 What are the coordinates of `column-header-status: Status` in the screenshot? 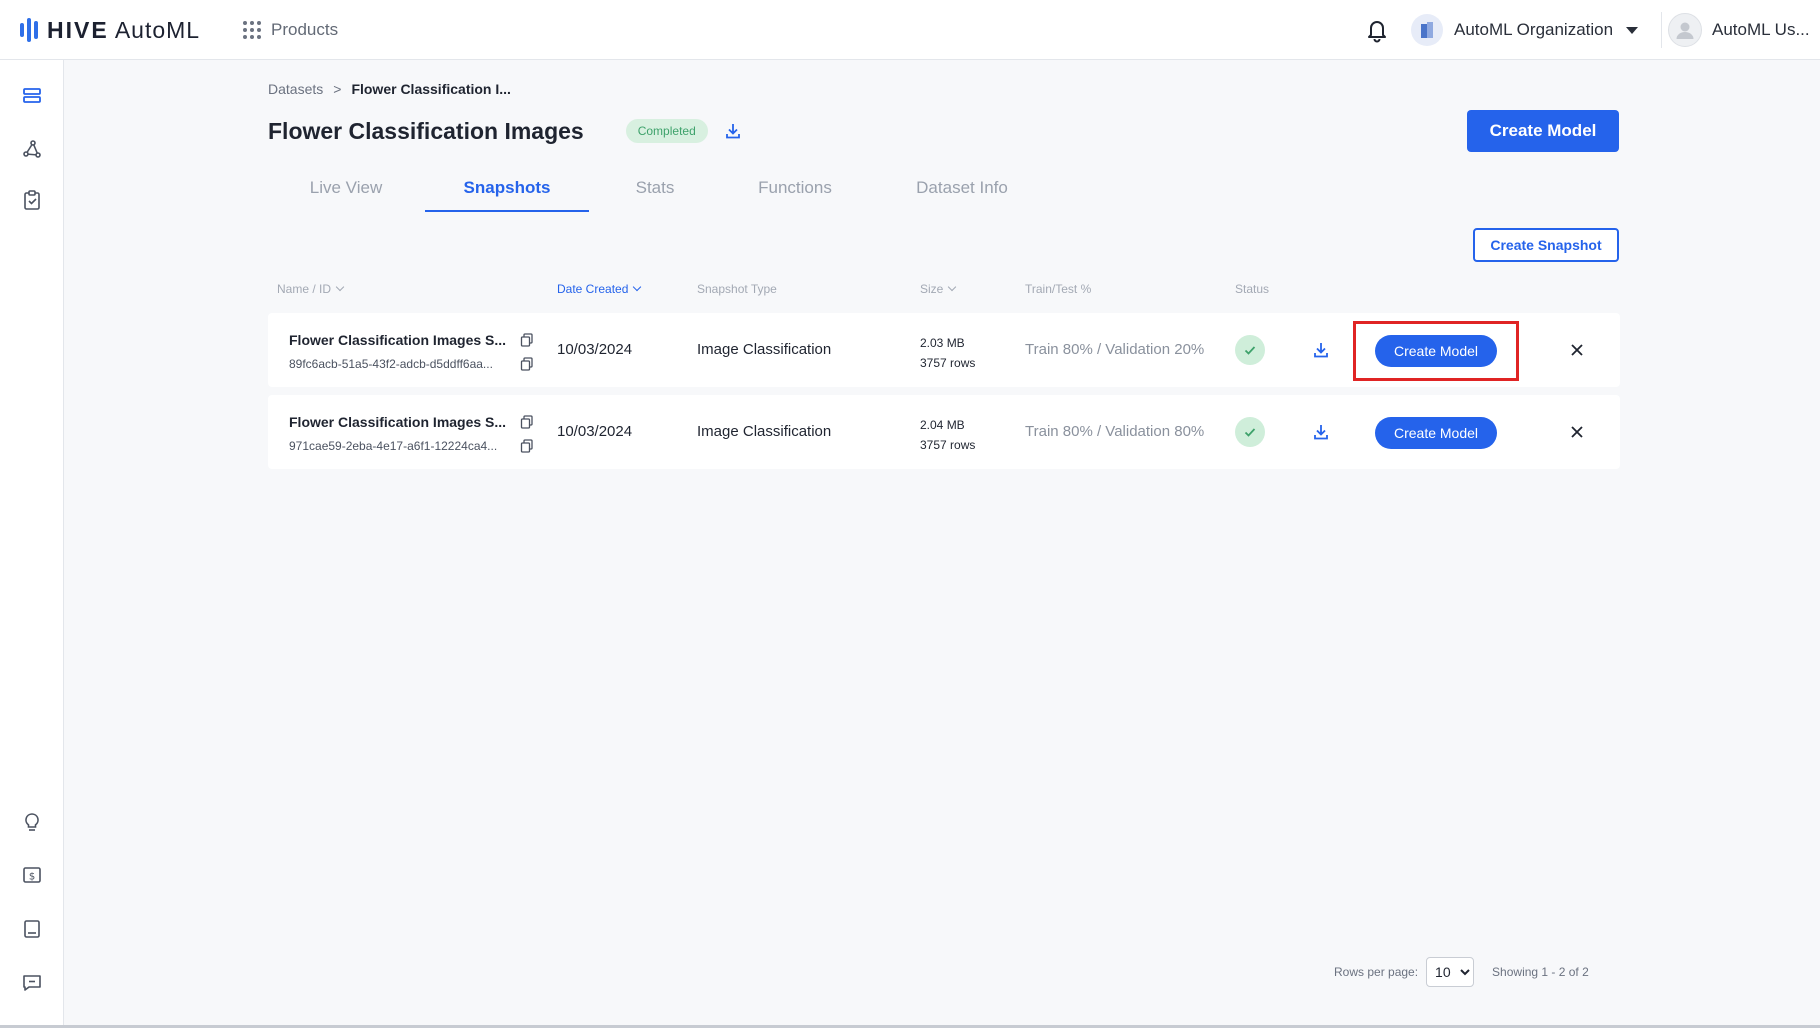 It's located at (1252, 289).